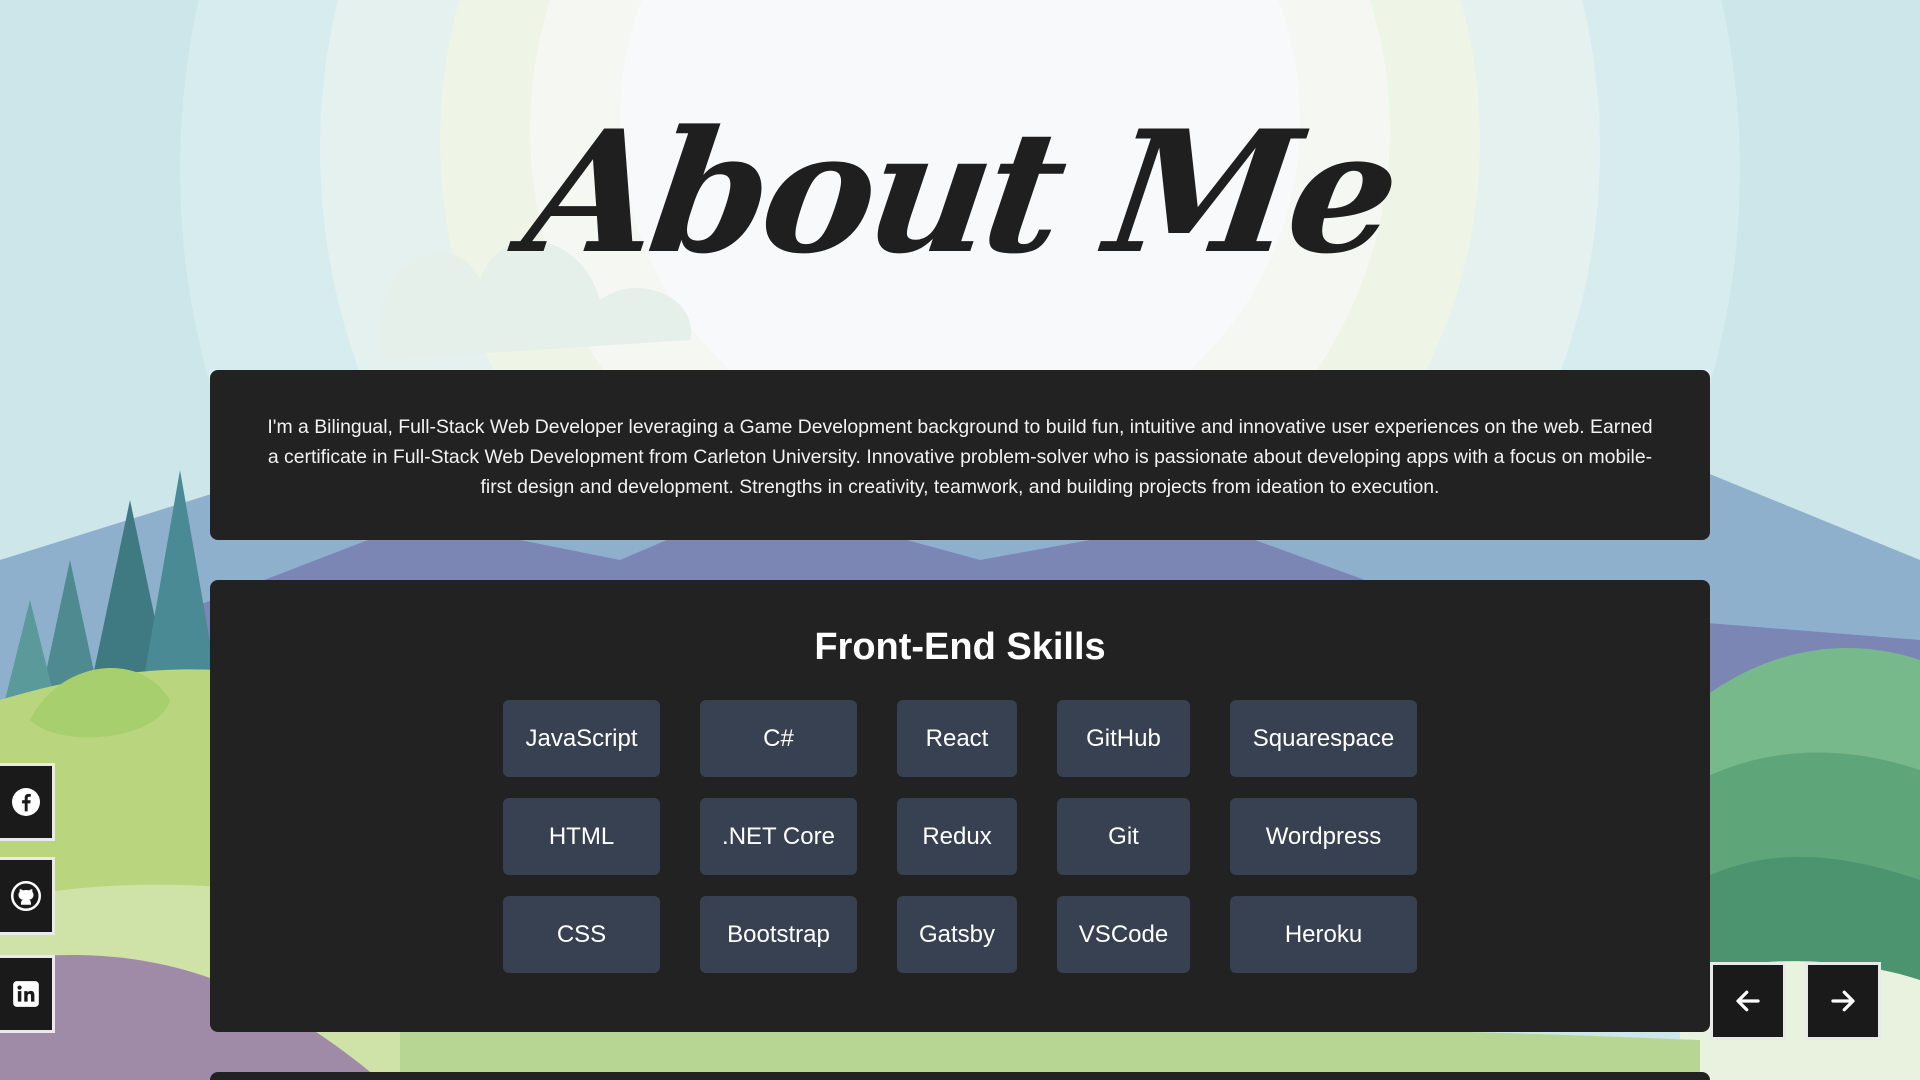 The width and height of the screenshot is (1920, 1080). What do you see at coordinates (1323, 836) in the screenshot?
I see `skill-chip: Wordpress` at bounding box center [1323, 836].